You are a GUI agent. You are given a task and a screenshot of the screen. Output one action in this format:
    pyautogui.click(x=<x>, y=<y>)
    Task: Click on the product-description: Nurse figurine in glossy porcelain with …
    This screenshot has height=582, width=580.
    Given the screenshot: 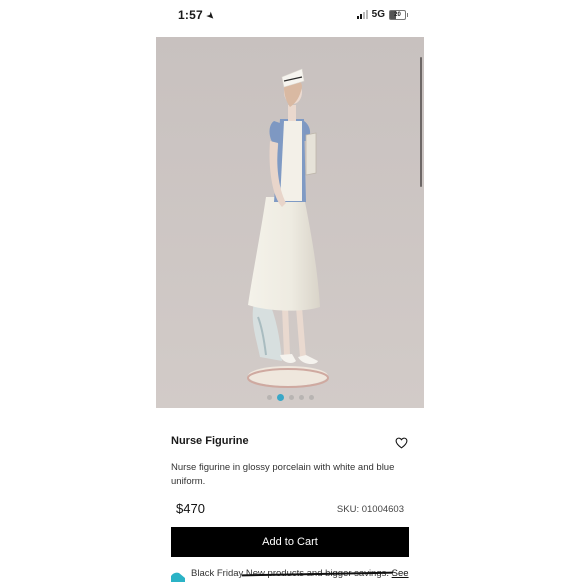 What is the action you would take?
    pyautogui.click(x=283, y=474)
    